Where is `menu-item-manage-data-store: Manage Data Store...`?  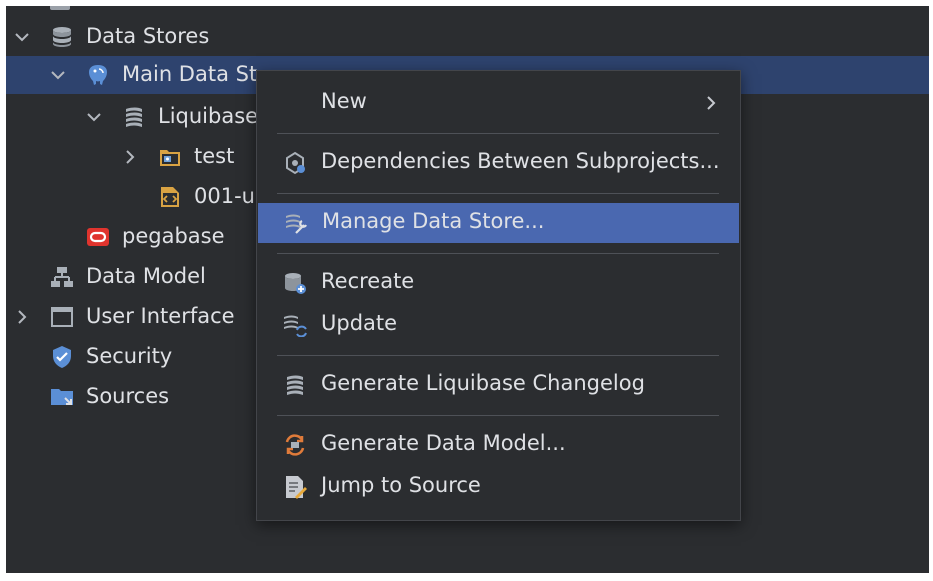
menu-item-manage-data-store: Manage Data Store... is located at coordinates (498, 223).